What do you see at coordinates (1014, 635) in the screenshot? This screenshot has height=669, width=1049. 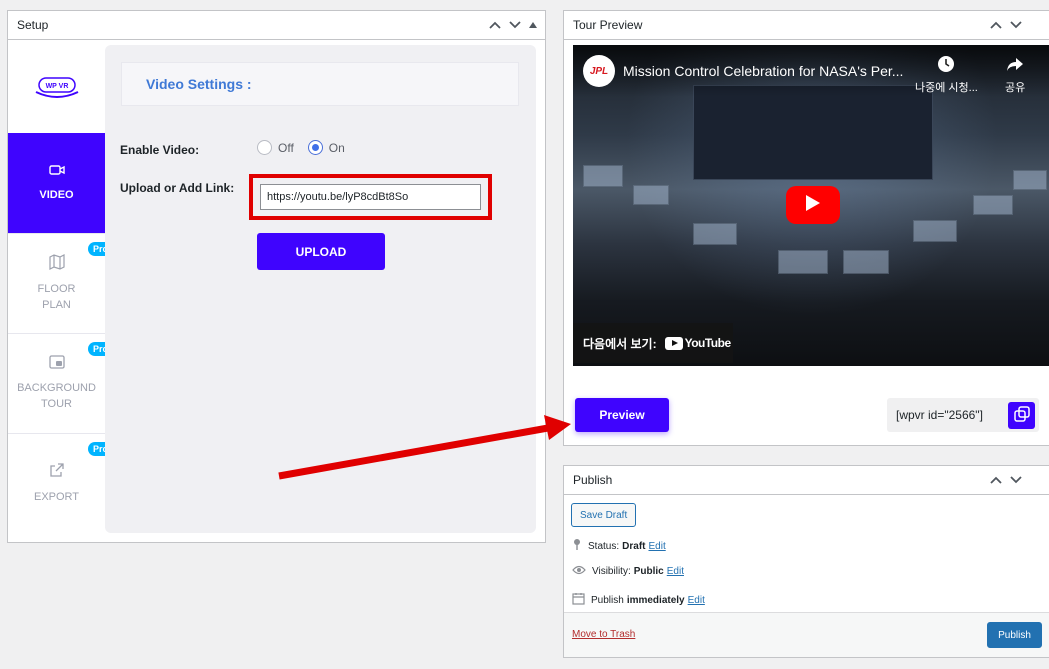 I see `publish-button: Publish` at bounding box center [1014, 635].